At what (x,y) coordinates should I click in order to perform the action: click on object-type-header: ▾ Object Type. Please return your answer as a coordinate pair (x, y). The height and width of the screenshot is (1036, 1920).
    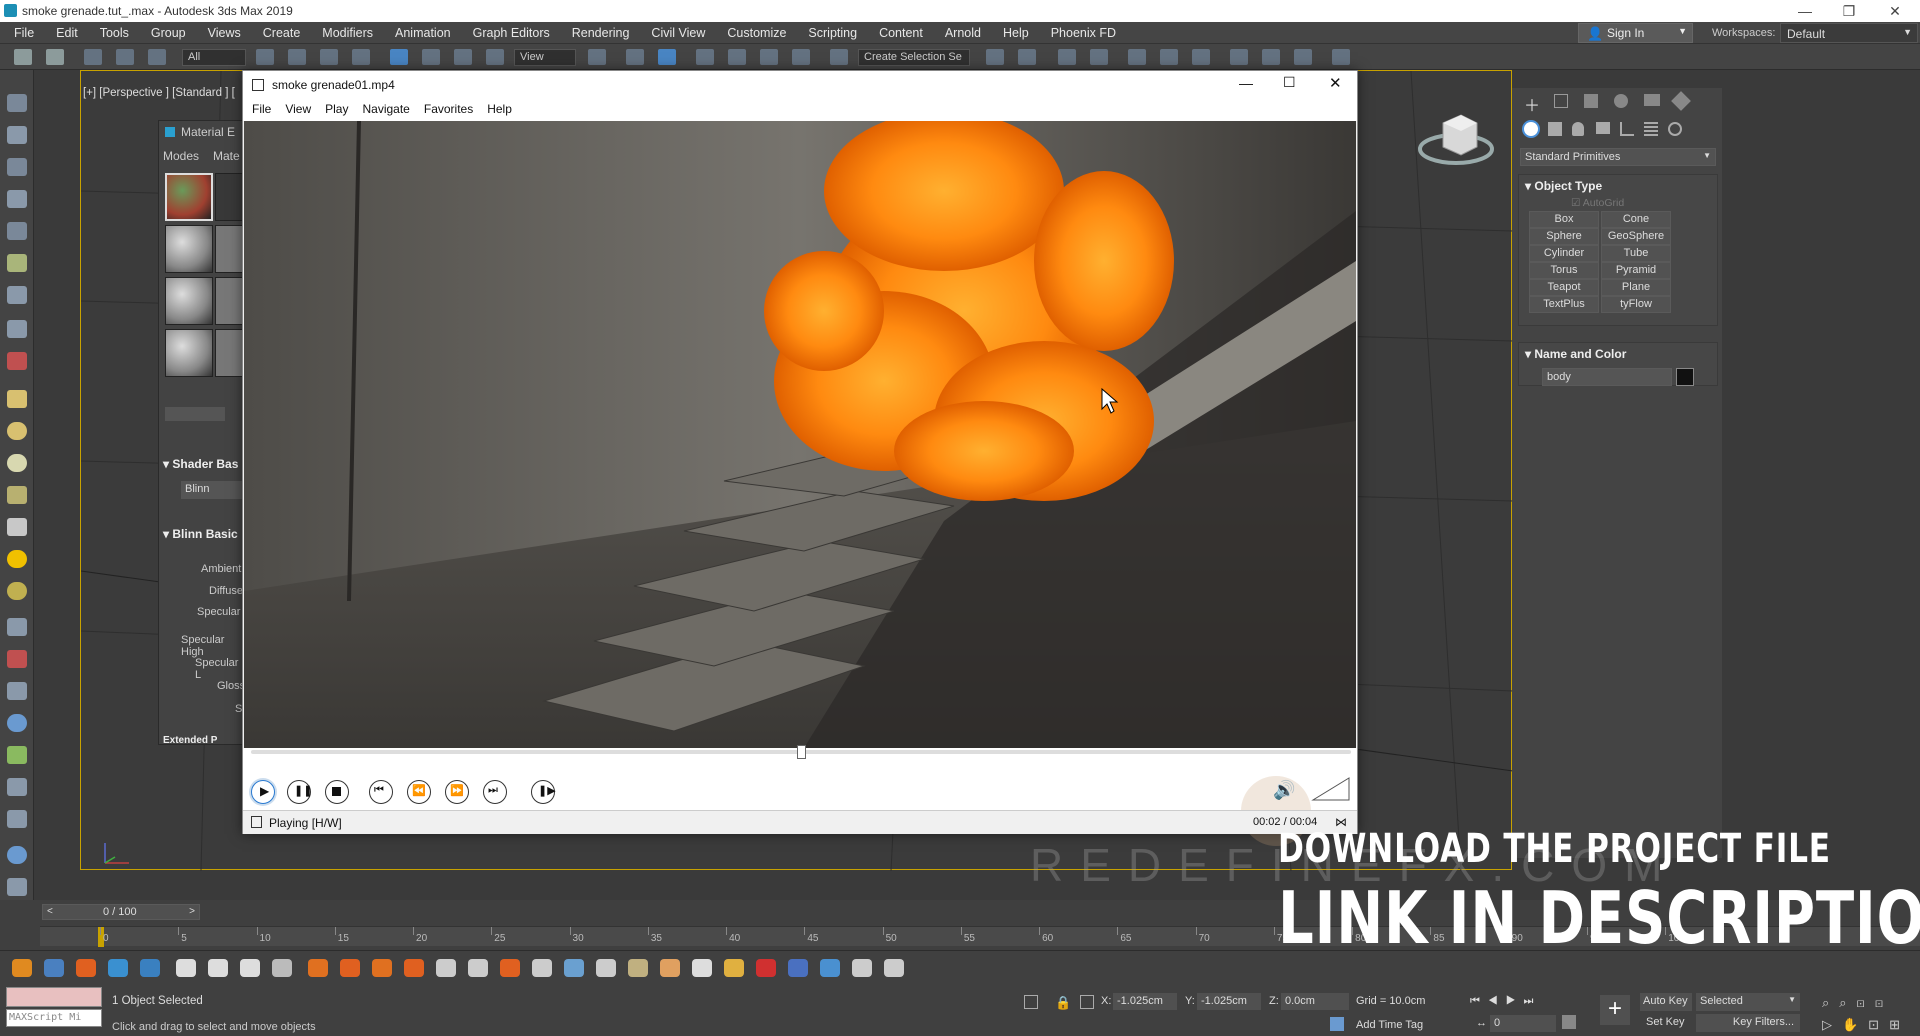
    Looking at the image, I should click on (1563, 186).